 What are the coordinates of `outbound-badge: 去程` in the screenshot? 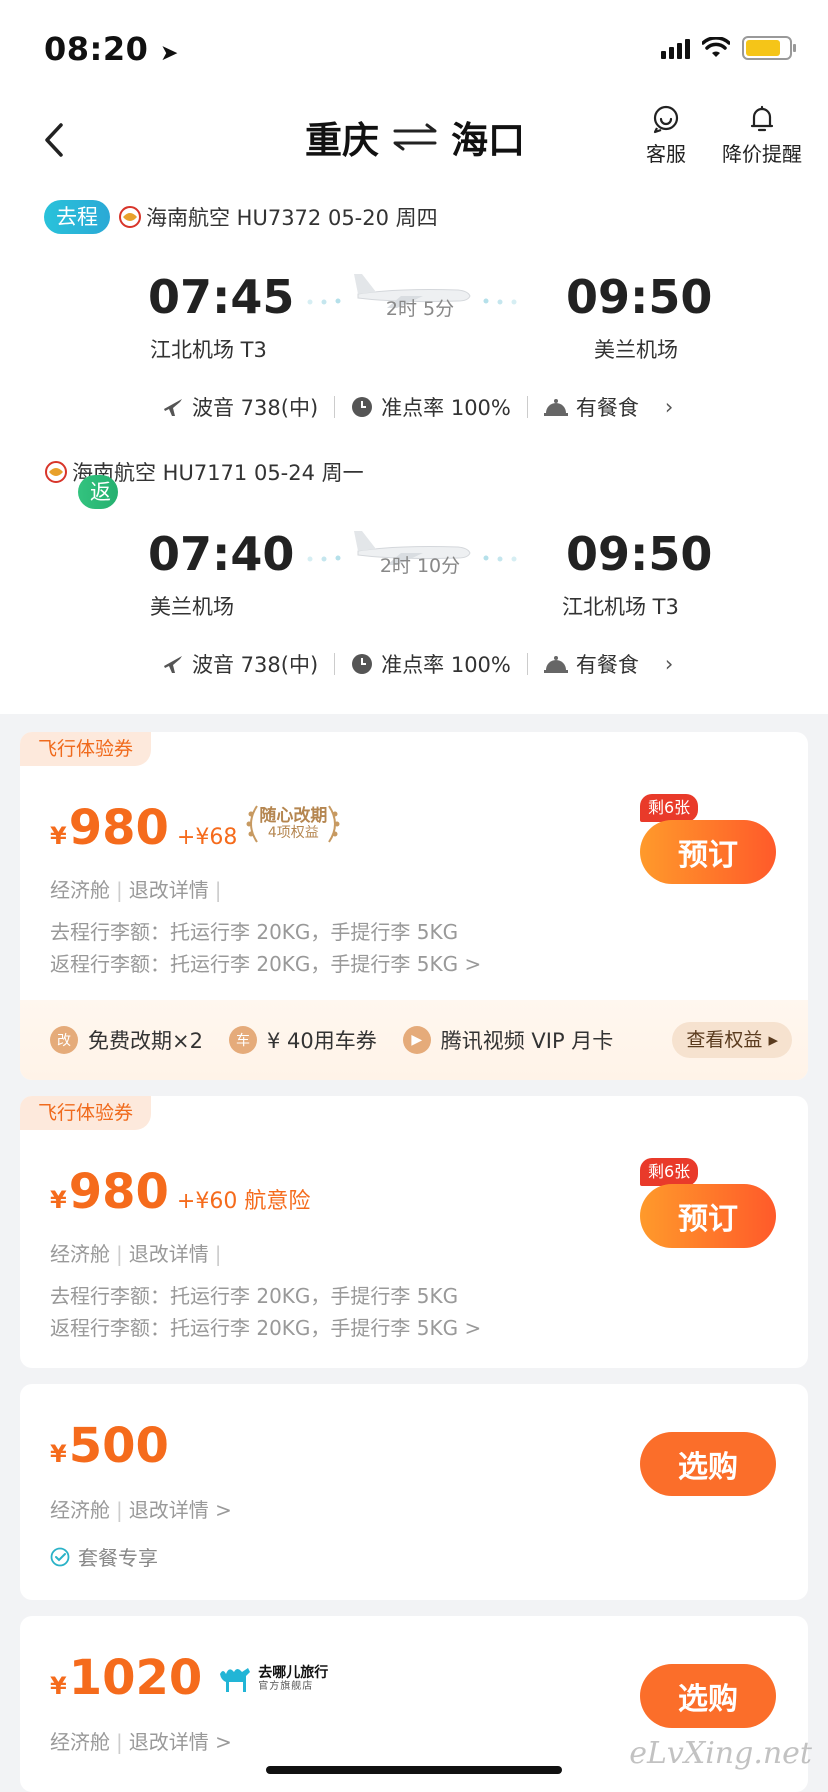 It's located at (77, 217).